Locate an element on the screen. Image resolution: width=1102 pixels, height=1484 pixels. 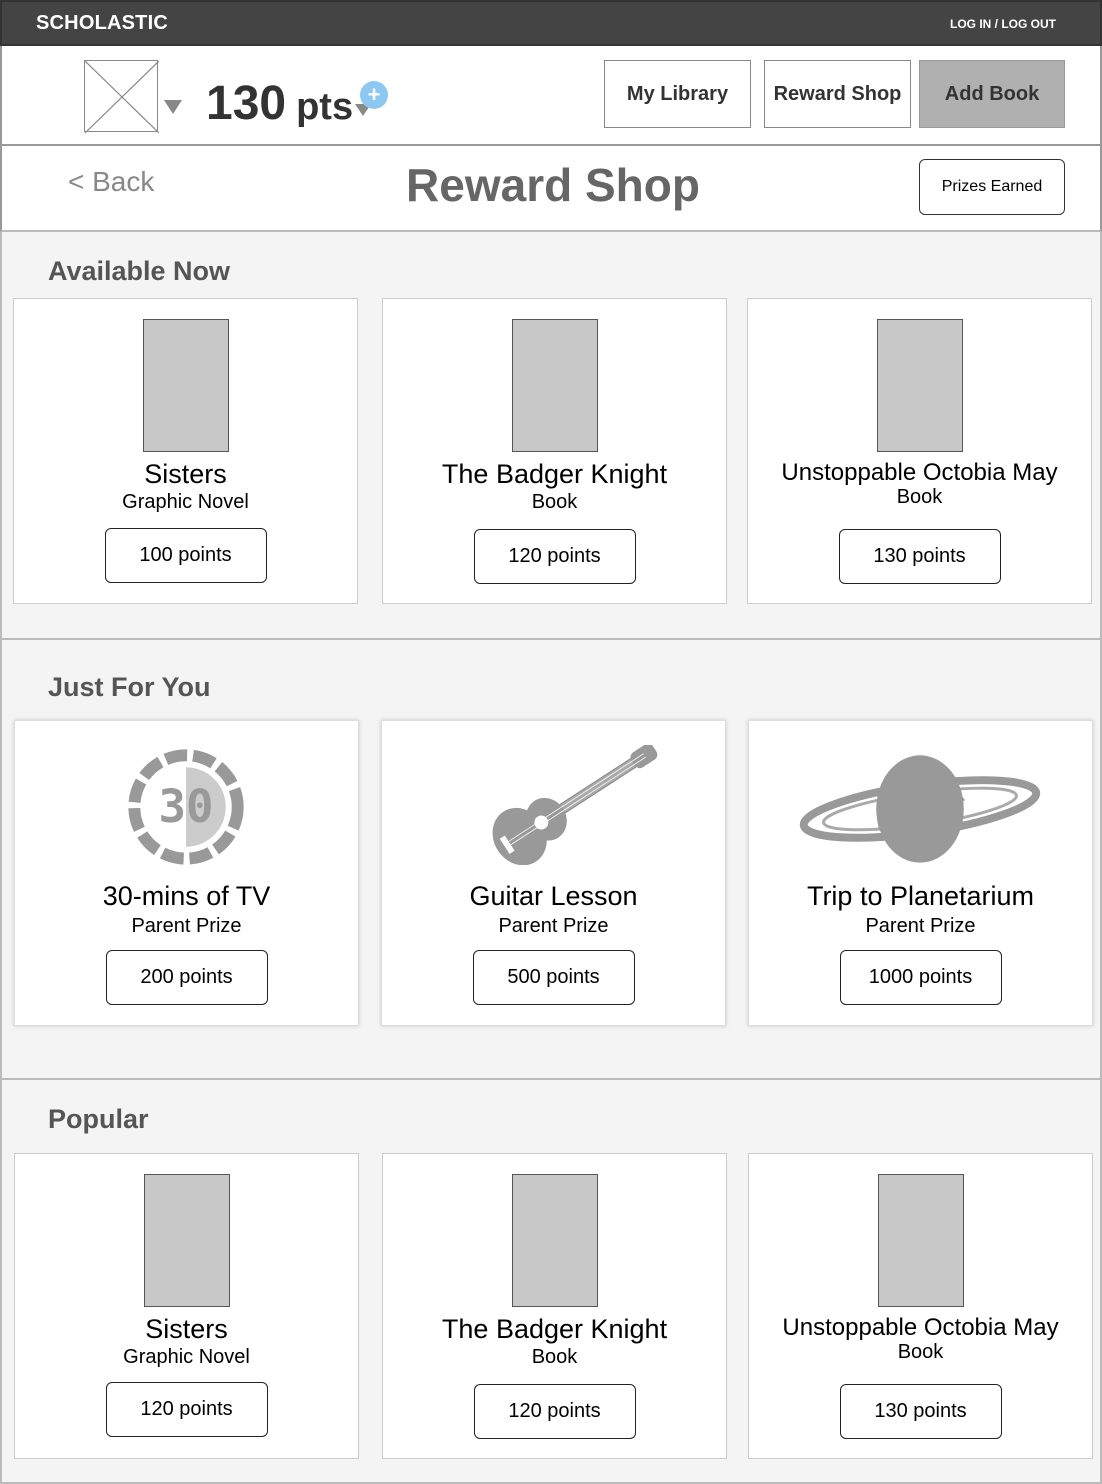
avatar is located at coordinates (122, 97).